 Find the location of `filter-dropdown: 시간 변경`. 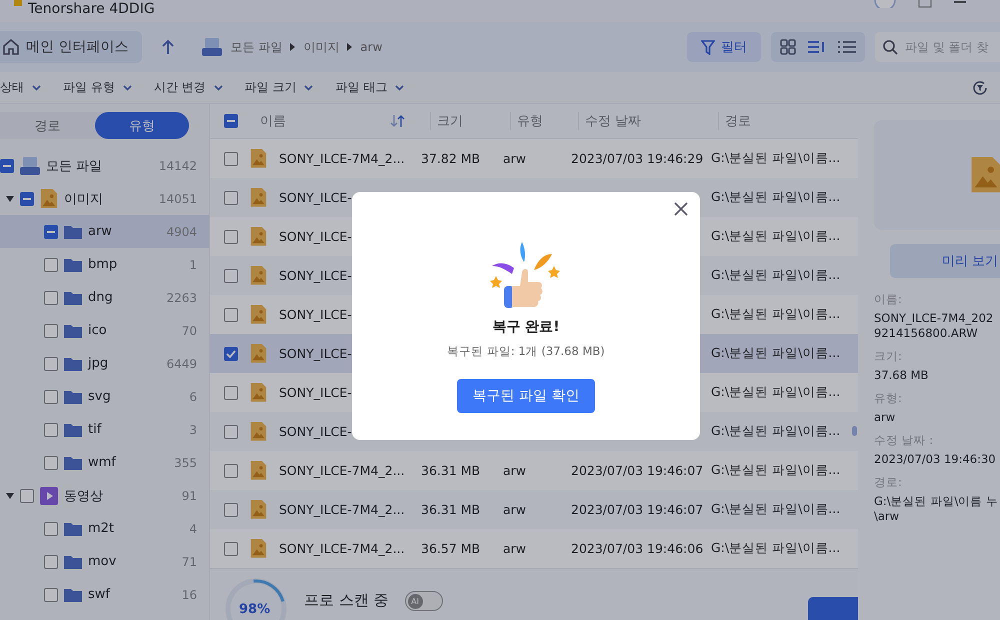

filter-dropdown: 시간 변경 is located at coordinates (188, 87).